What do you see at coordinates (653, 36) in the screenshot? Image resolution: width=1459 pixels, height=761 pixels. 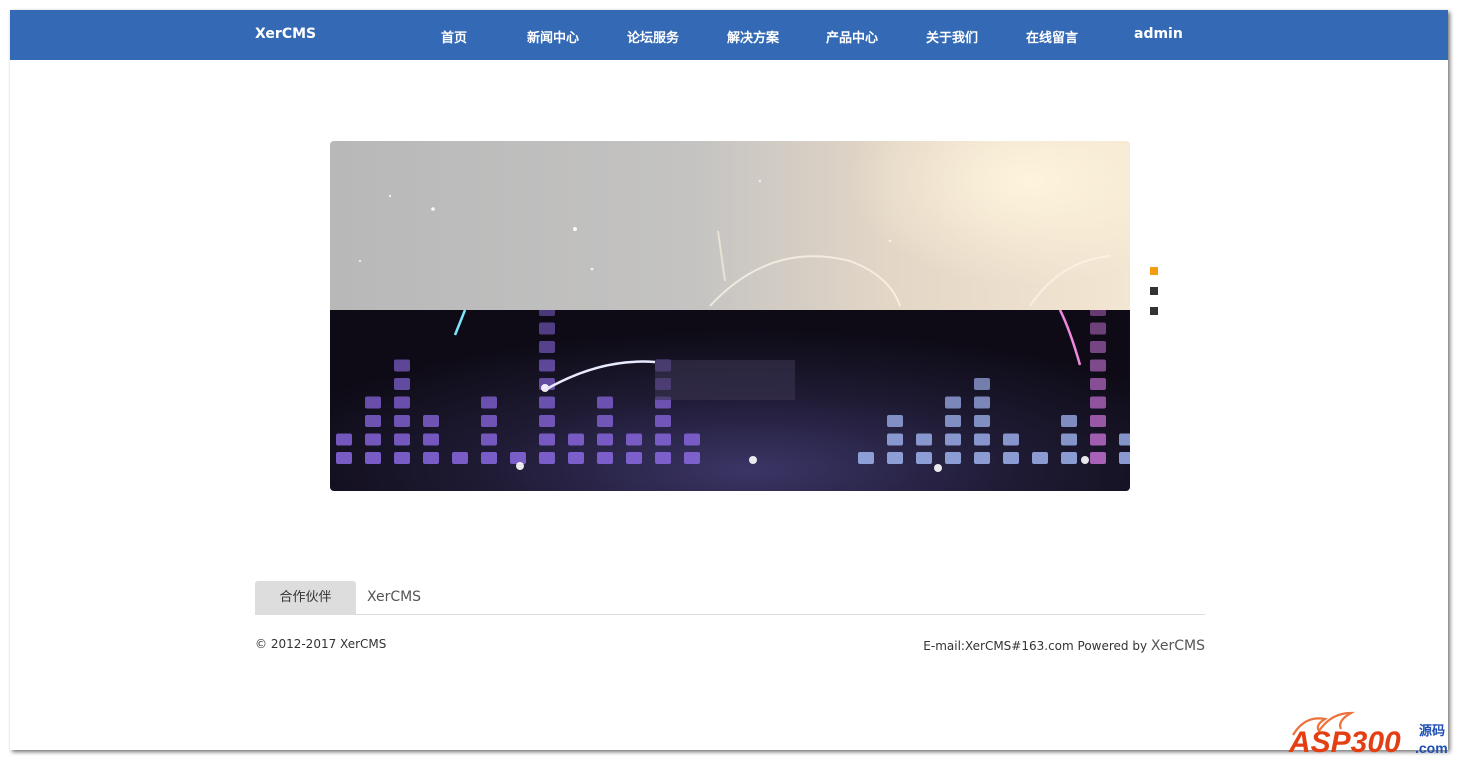 I see `nav-item-forum: 论坛服务` at bounding box center [653, 36].